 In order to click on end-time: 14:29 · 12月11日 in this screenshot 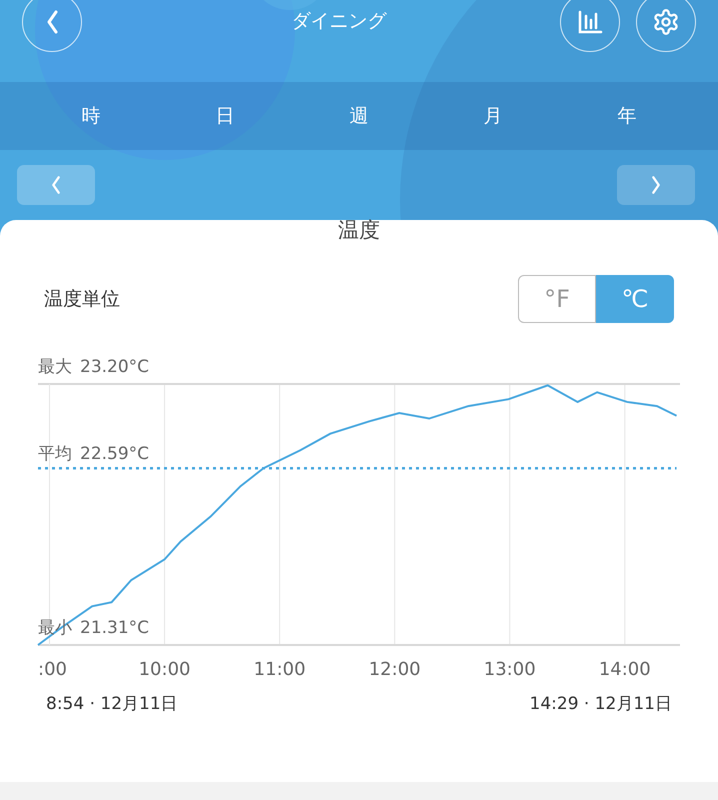, I will do `click(601, 704)`.